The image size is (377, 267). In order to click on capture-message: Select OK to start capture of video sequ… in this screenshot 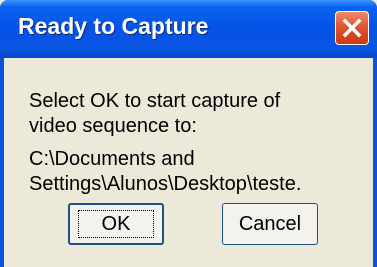, I will do `click(155, 113)`.